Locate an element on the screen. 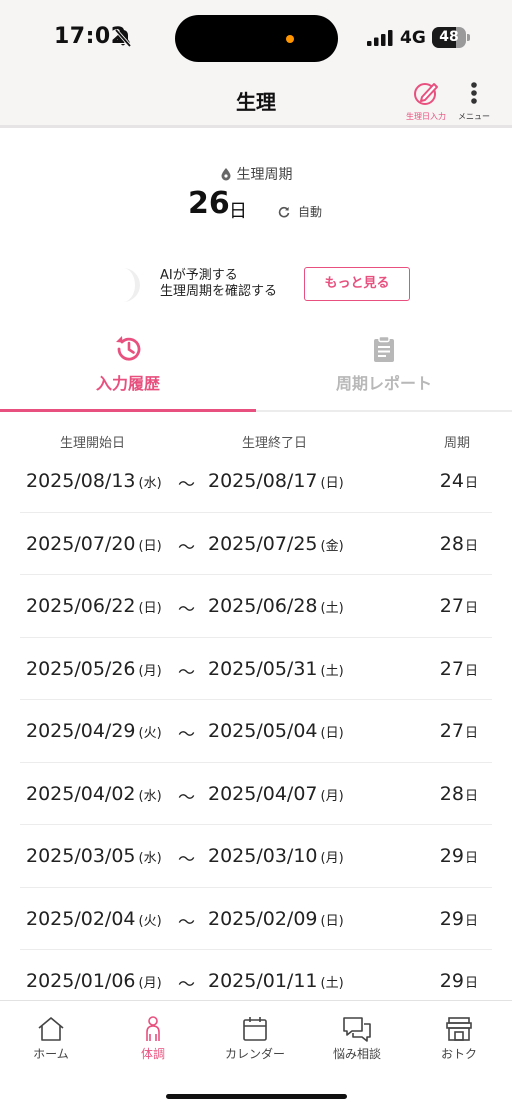  history-row: 2025/05/26 (月) ～ 2025/05/31 (土) 27日 is located at coordinates (256, 669).